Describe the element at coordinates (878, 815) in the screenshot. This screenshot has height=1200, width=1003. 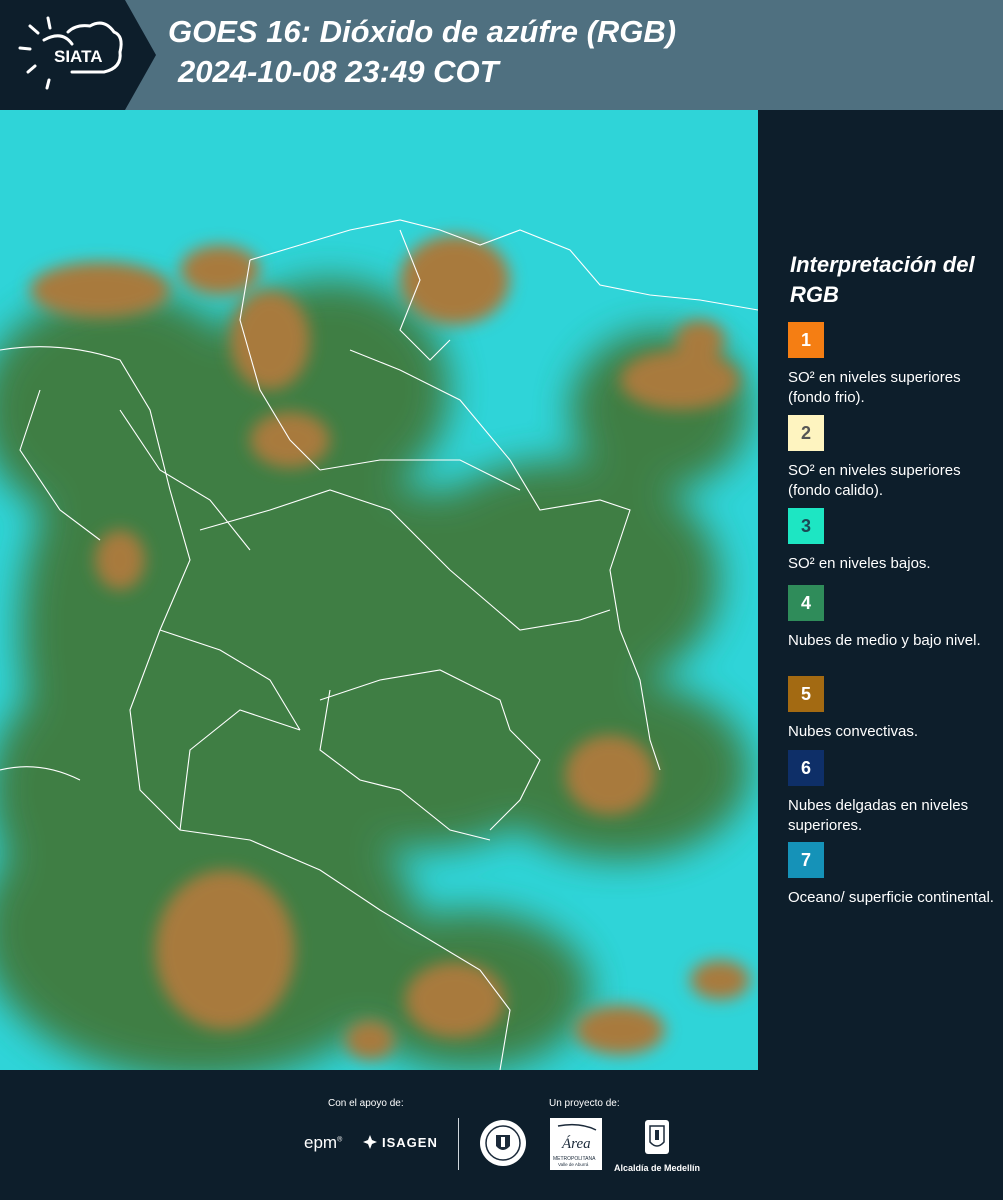
I see `legend-label-6: Nubes delgadas en niveles superiores.` at that location.